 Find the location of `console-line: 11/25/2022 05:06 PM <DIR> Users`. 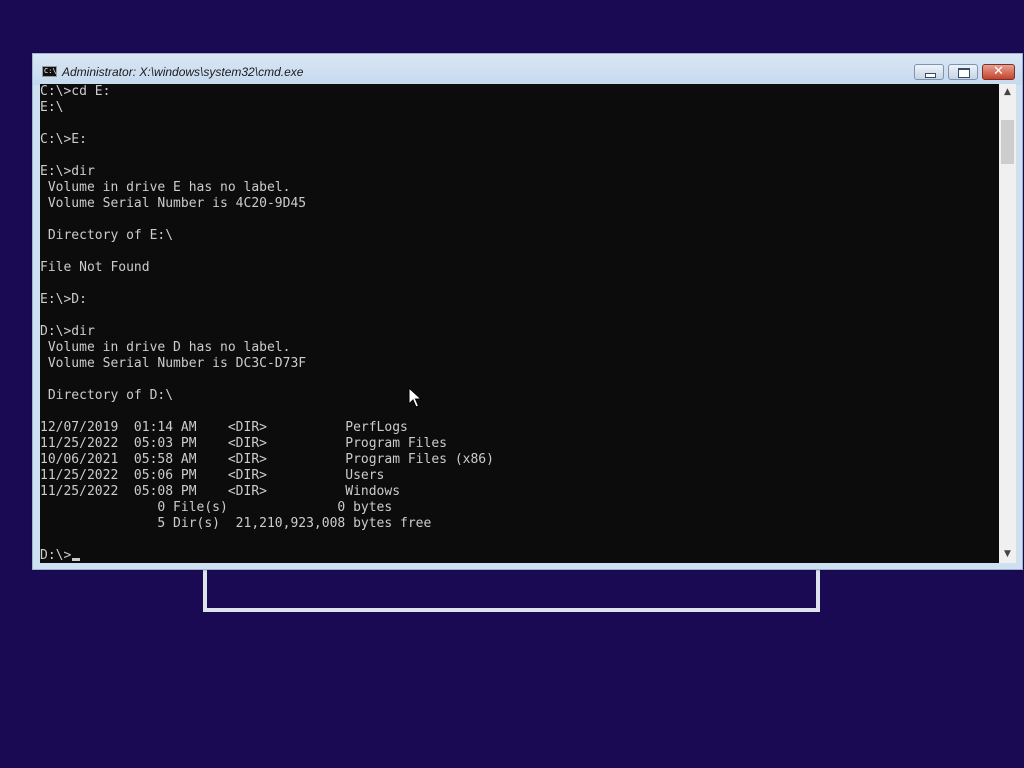

console-line: 11/25/2022 05:06 PM <DIR> Users is located at coordinates (212, 475).